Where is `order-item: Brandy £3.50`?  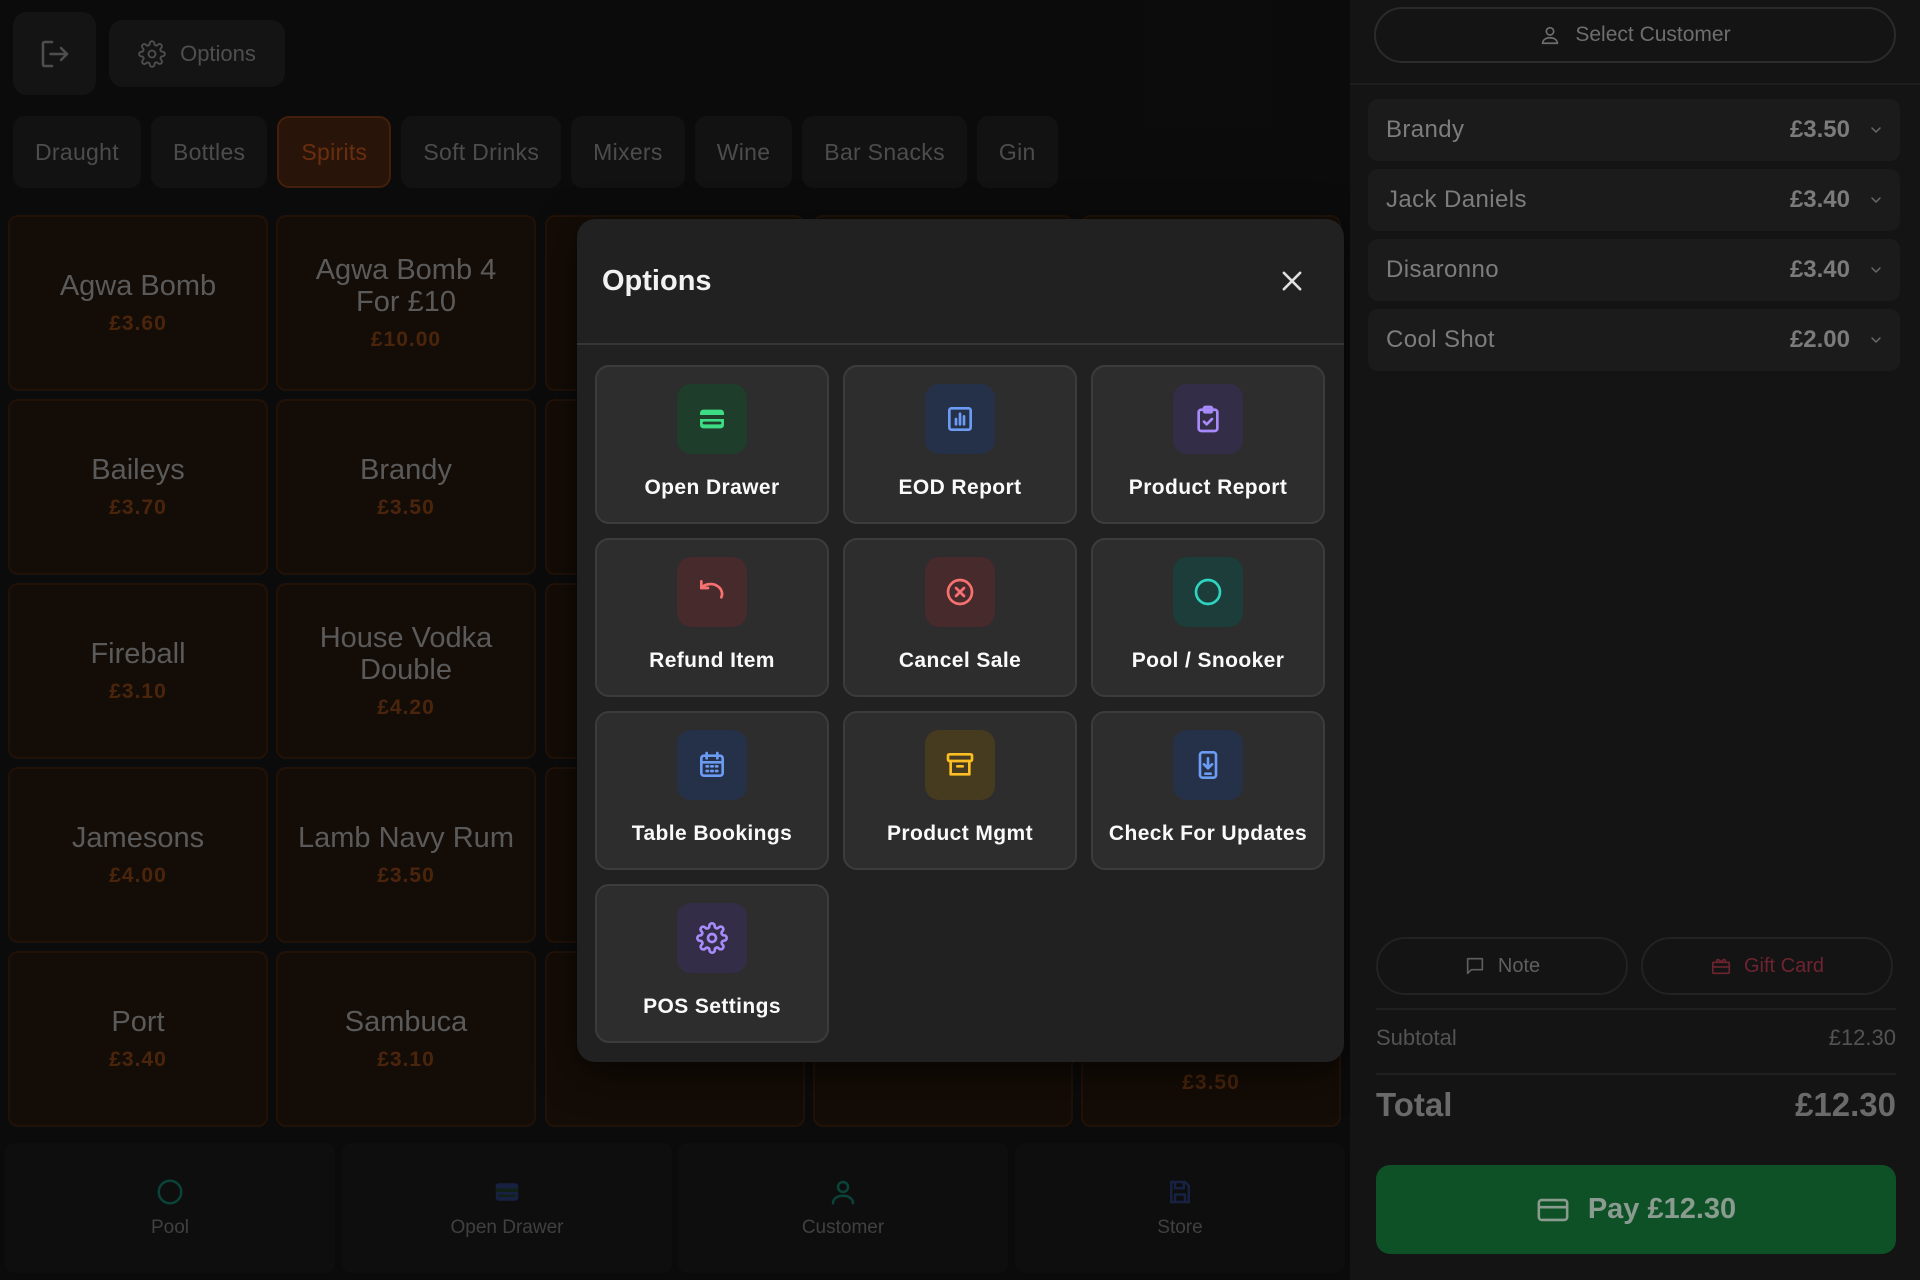
order-item: Brandy £3.50 is located at coordinates (1634, 130).